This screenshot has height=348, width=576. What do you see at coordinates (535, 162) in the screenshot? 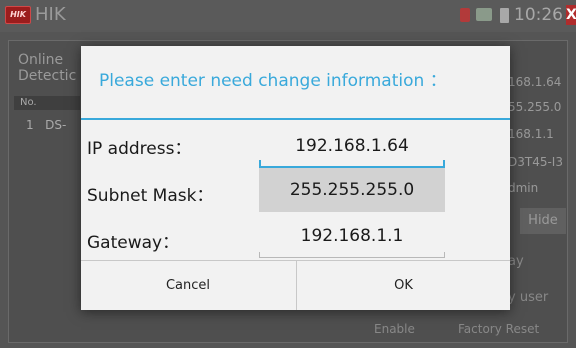
I see `device-model-value: D3T45-I3` at bounding box center [535, 162].